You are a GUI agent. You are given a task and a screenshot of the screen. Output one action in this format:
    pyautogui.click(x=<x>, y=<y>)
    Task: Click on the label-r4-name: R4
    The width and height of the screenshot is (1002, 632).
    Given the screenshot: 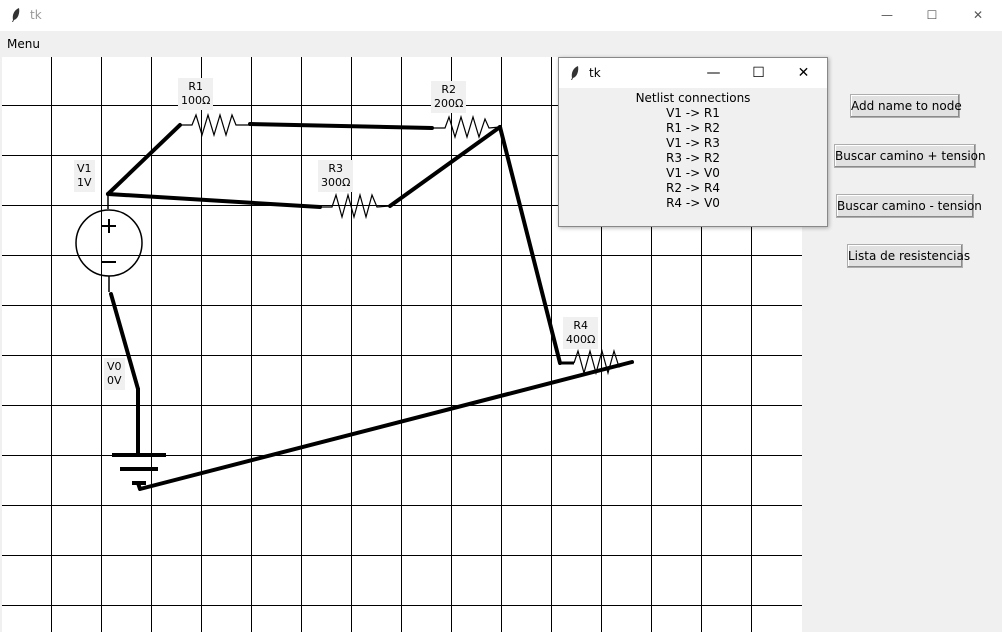 What is the action you would take?
    pyautogui.click(x=581, y=325)
    